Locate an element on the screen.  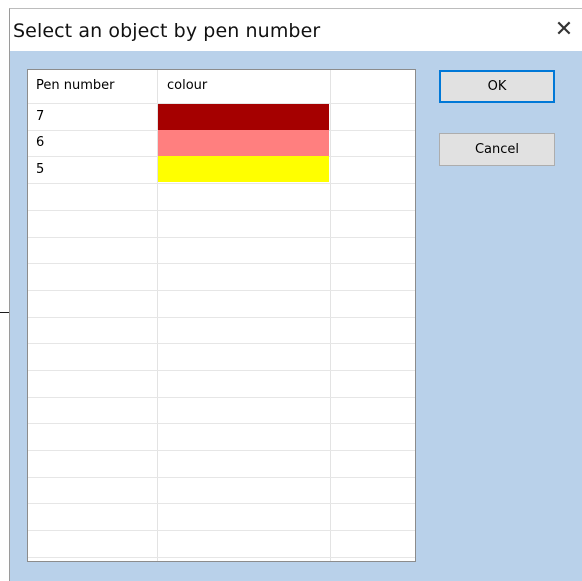
column-separator is located at coordinates (330, 315).